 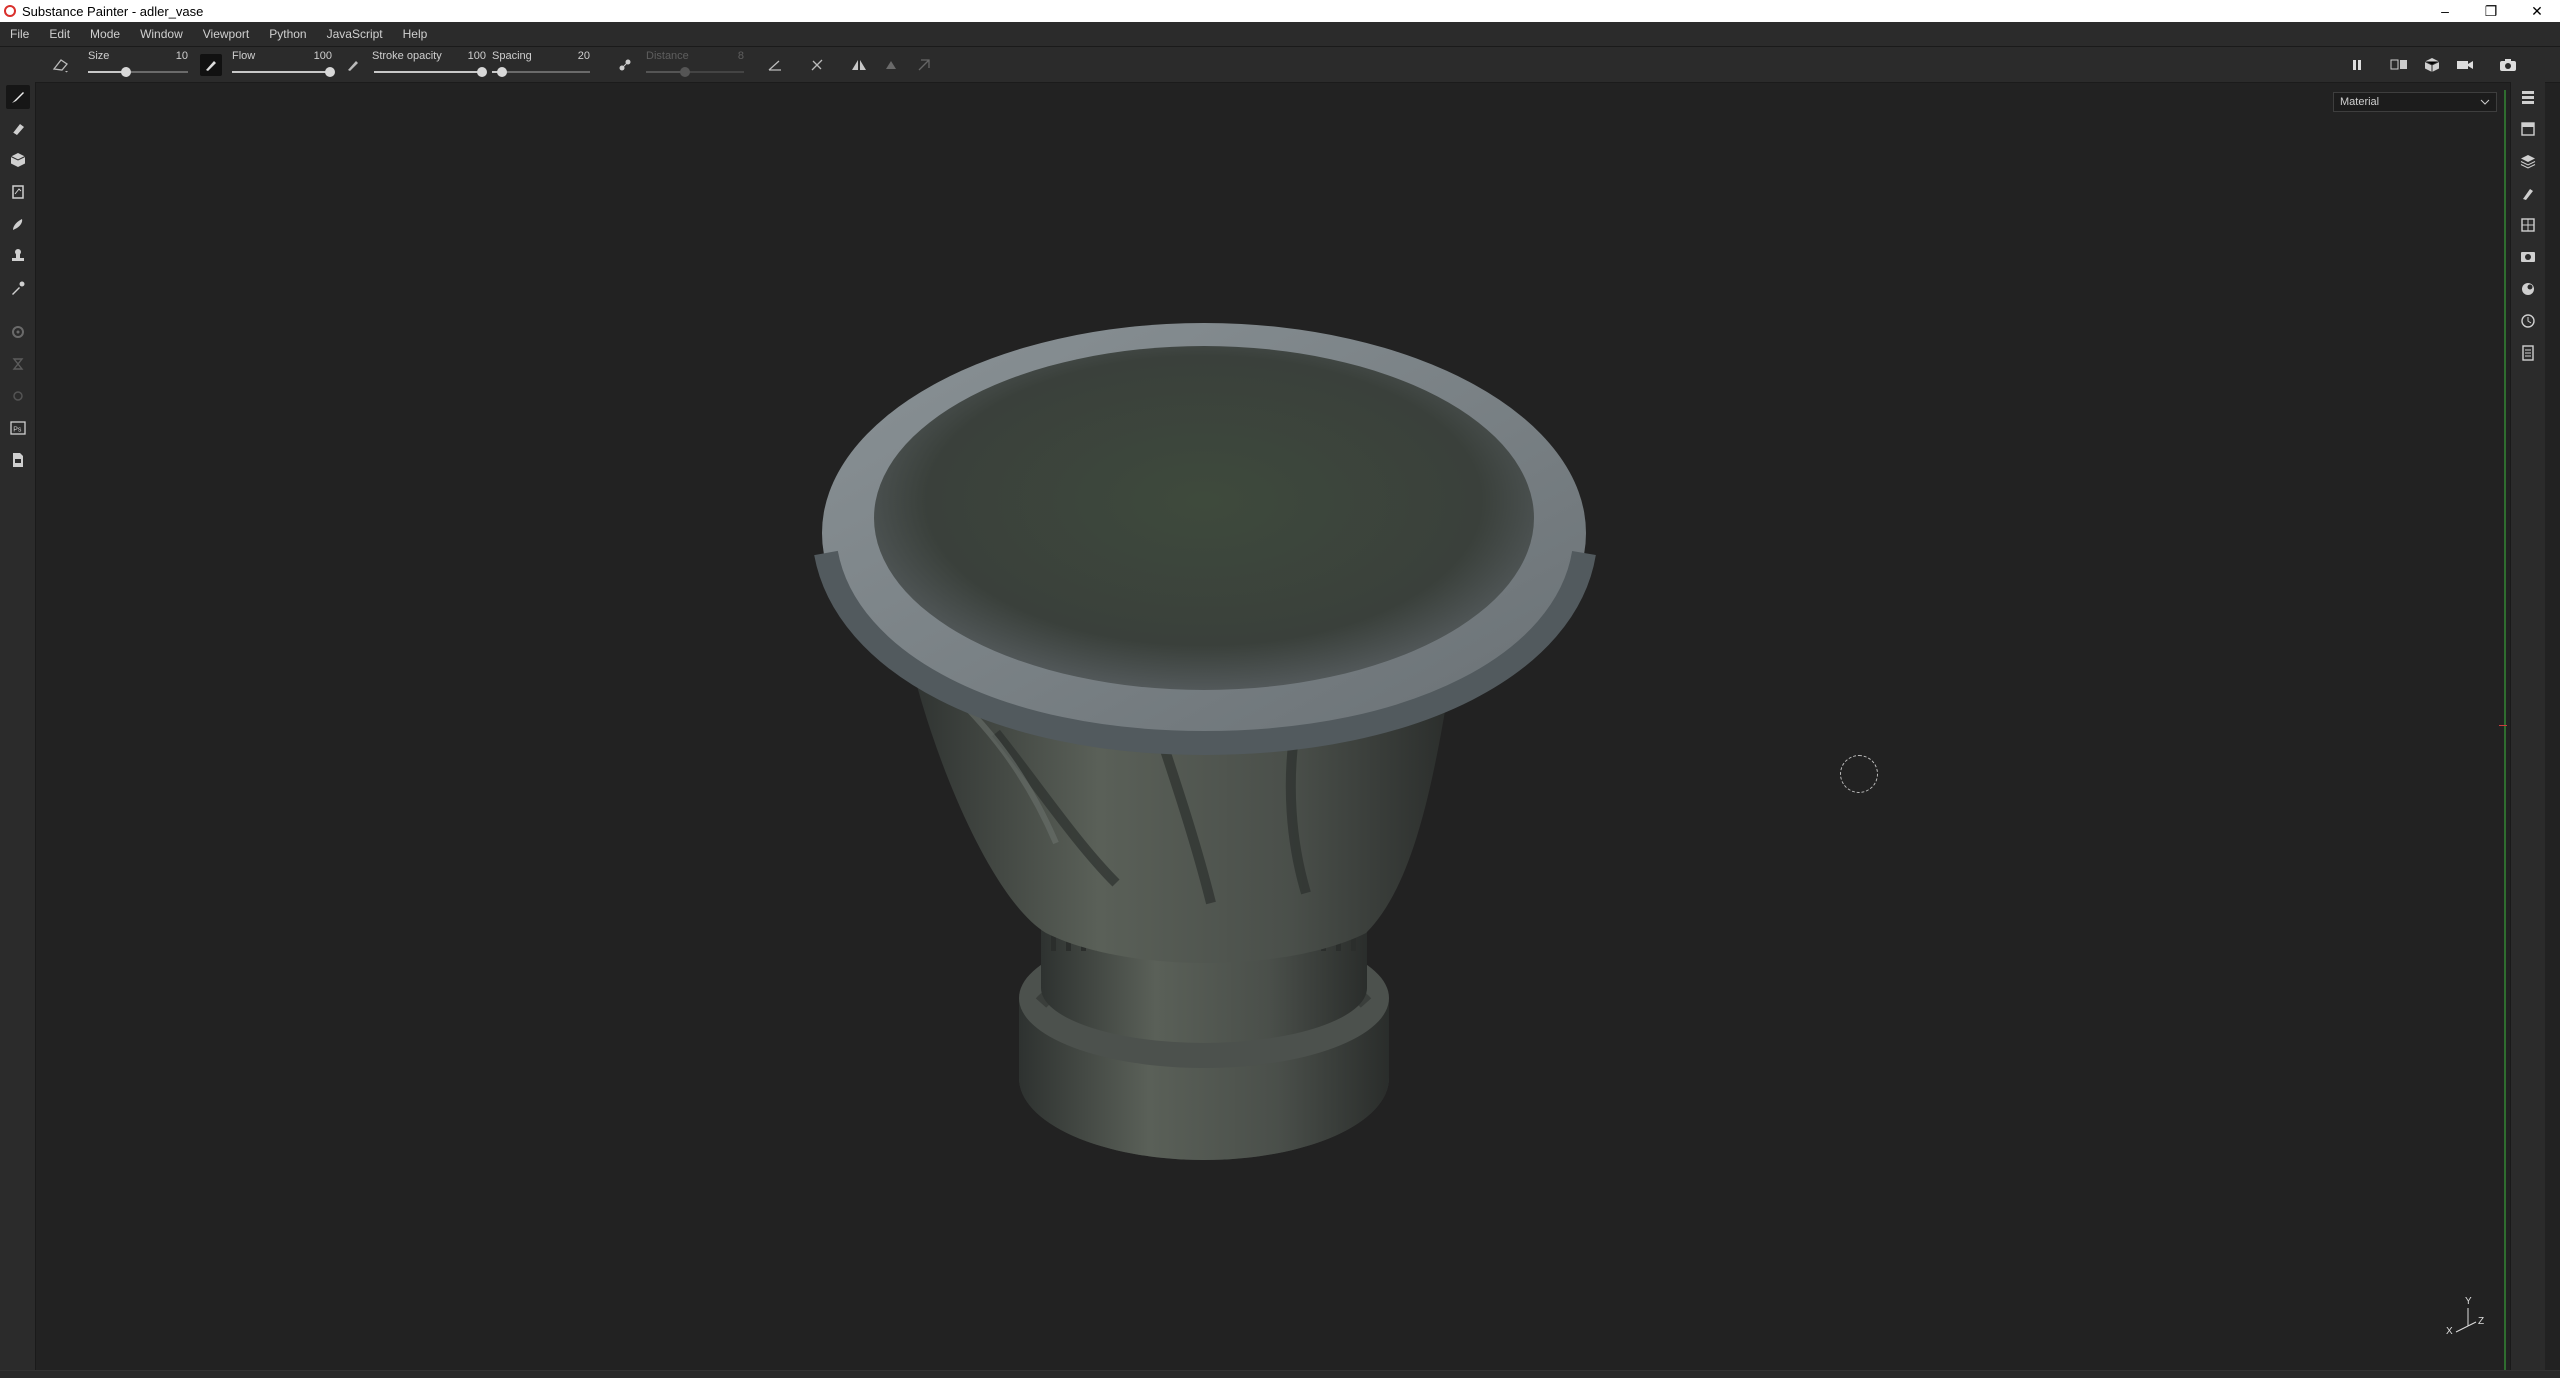 I want to click on flow-label: Flow, so click(x=244, y=56).